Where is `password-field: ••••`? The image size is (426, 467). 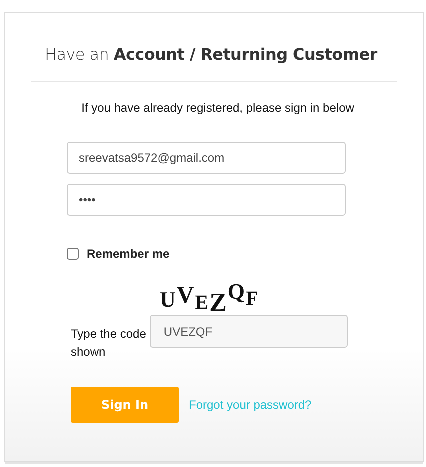 password-field: •••• is located at coordinates (206, 200).